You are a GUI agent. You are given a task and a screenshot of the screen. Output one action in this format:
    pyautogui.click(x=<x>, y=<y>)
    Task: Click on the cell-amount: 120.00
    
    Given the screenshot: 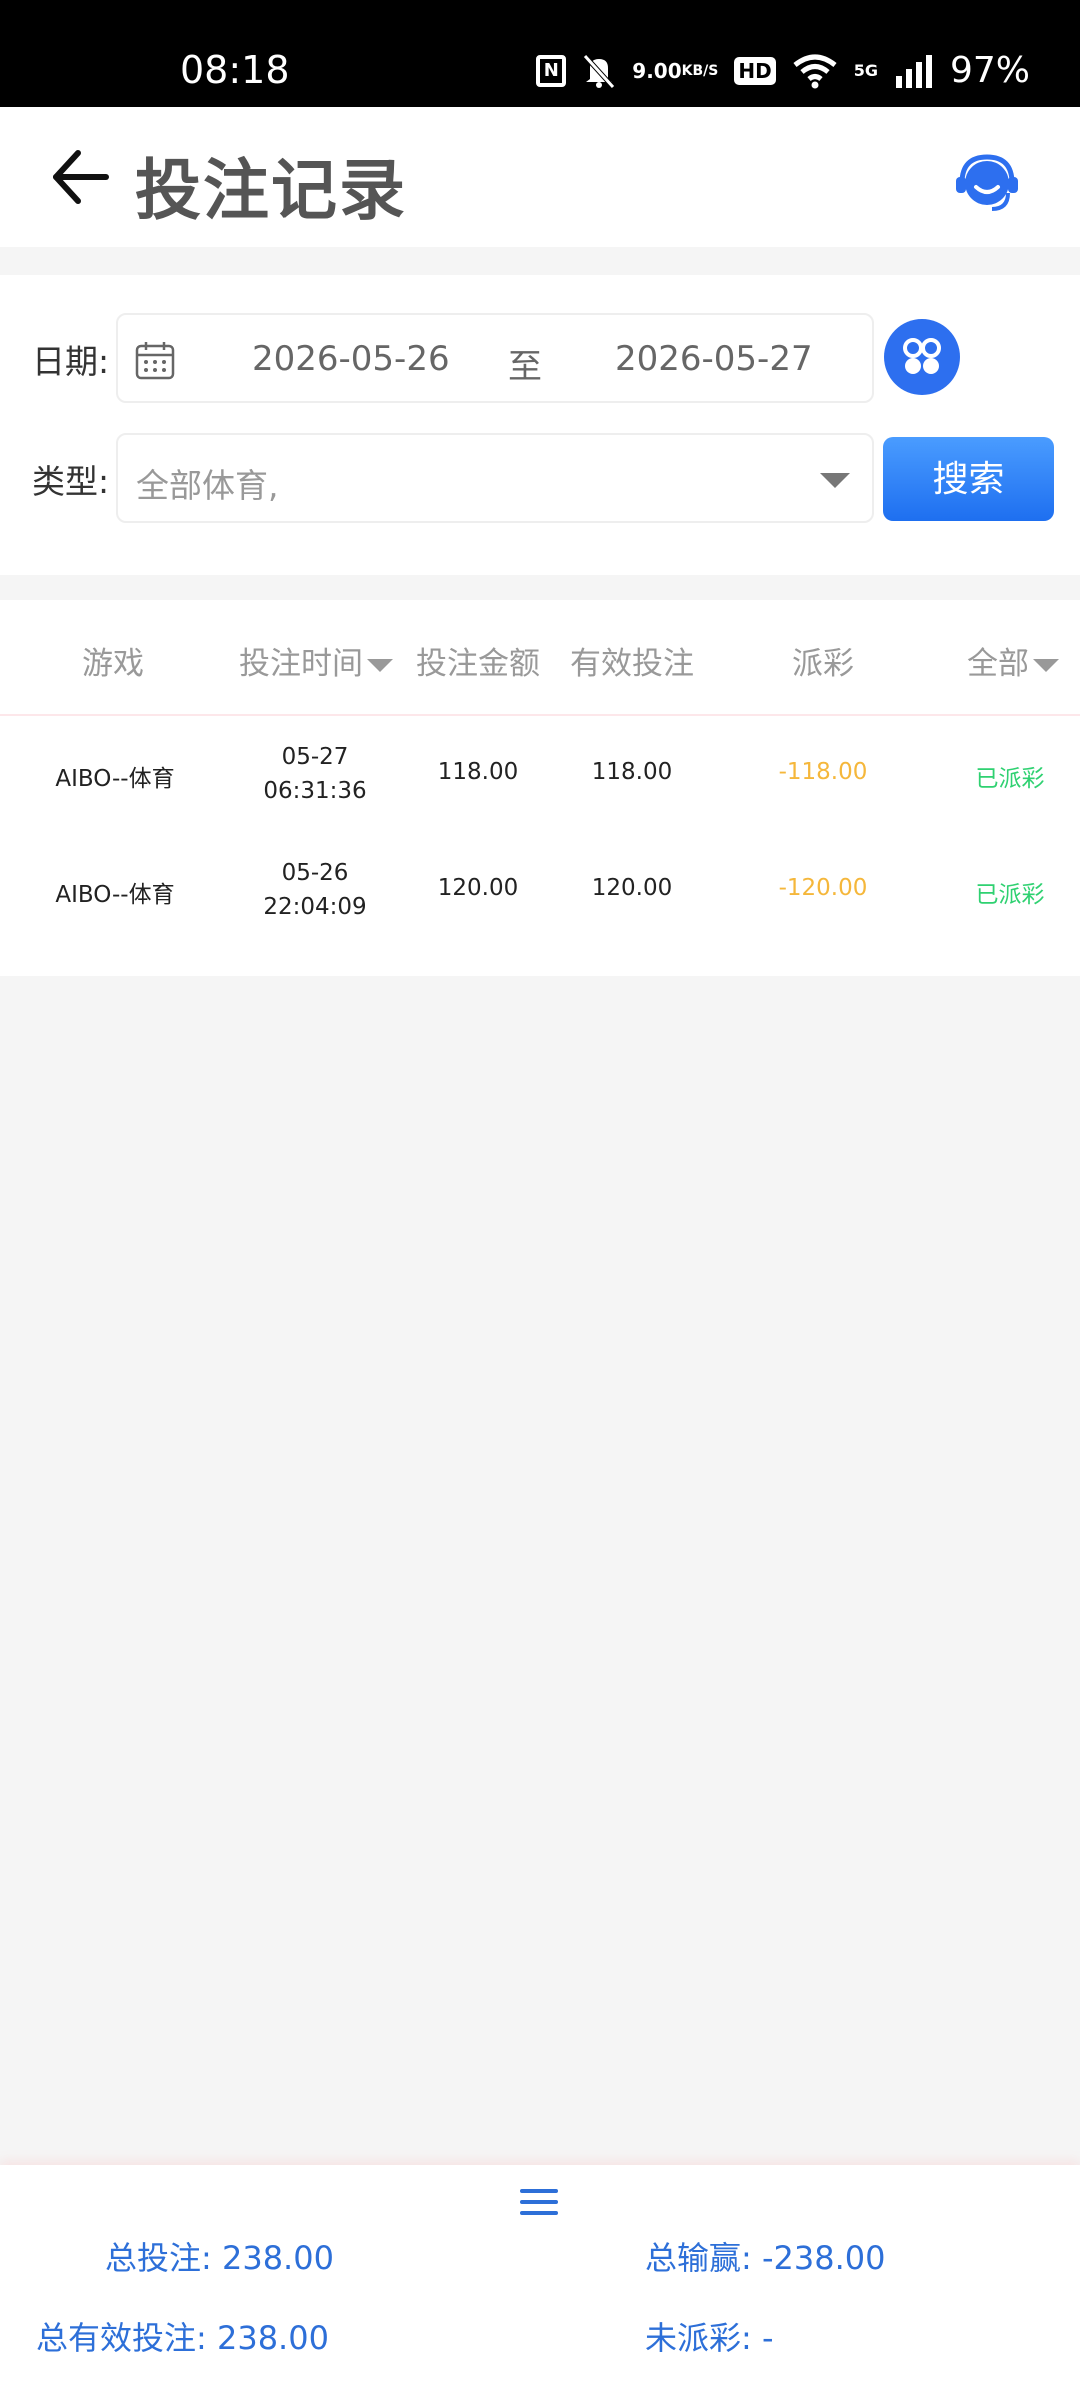 What is the action you would take?
    pyautogui.click(x=478, y=888)
    